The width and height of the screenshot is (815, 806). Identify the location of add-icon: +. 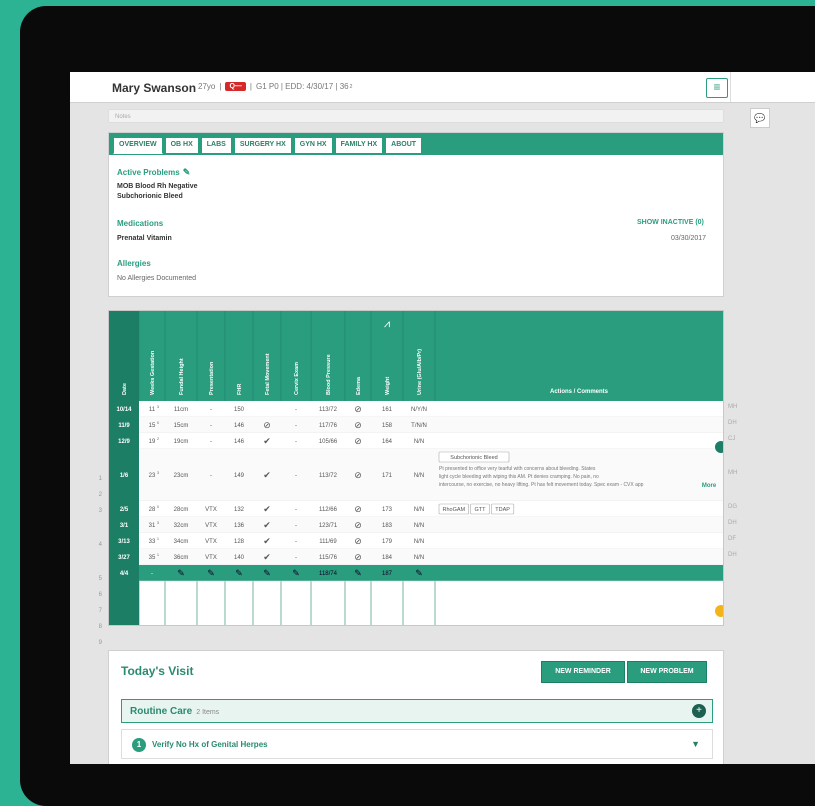
(699, 711).